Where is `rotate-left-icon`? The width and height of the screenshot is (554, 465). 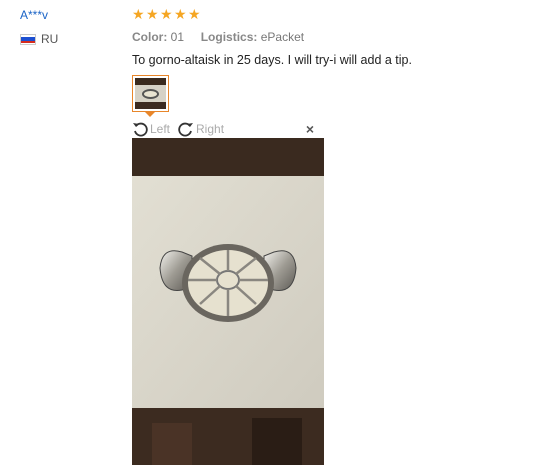
rotate-left-icon is located at coordinates (140, 129).